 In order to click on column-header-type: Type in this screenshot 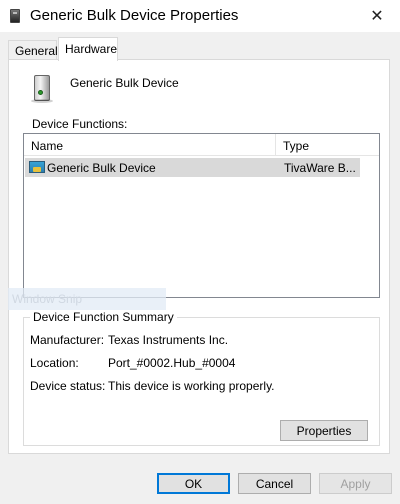, I will do `click(316, 145)`.